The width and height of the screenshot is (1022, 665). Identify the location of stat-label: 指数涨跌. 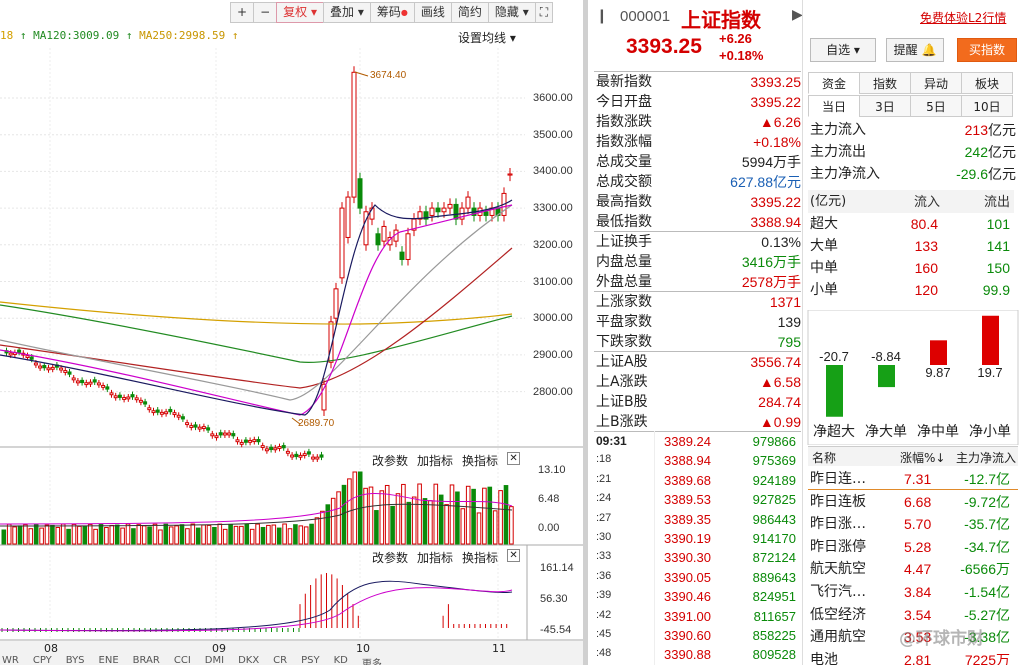
(624, 122).